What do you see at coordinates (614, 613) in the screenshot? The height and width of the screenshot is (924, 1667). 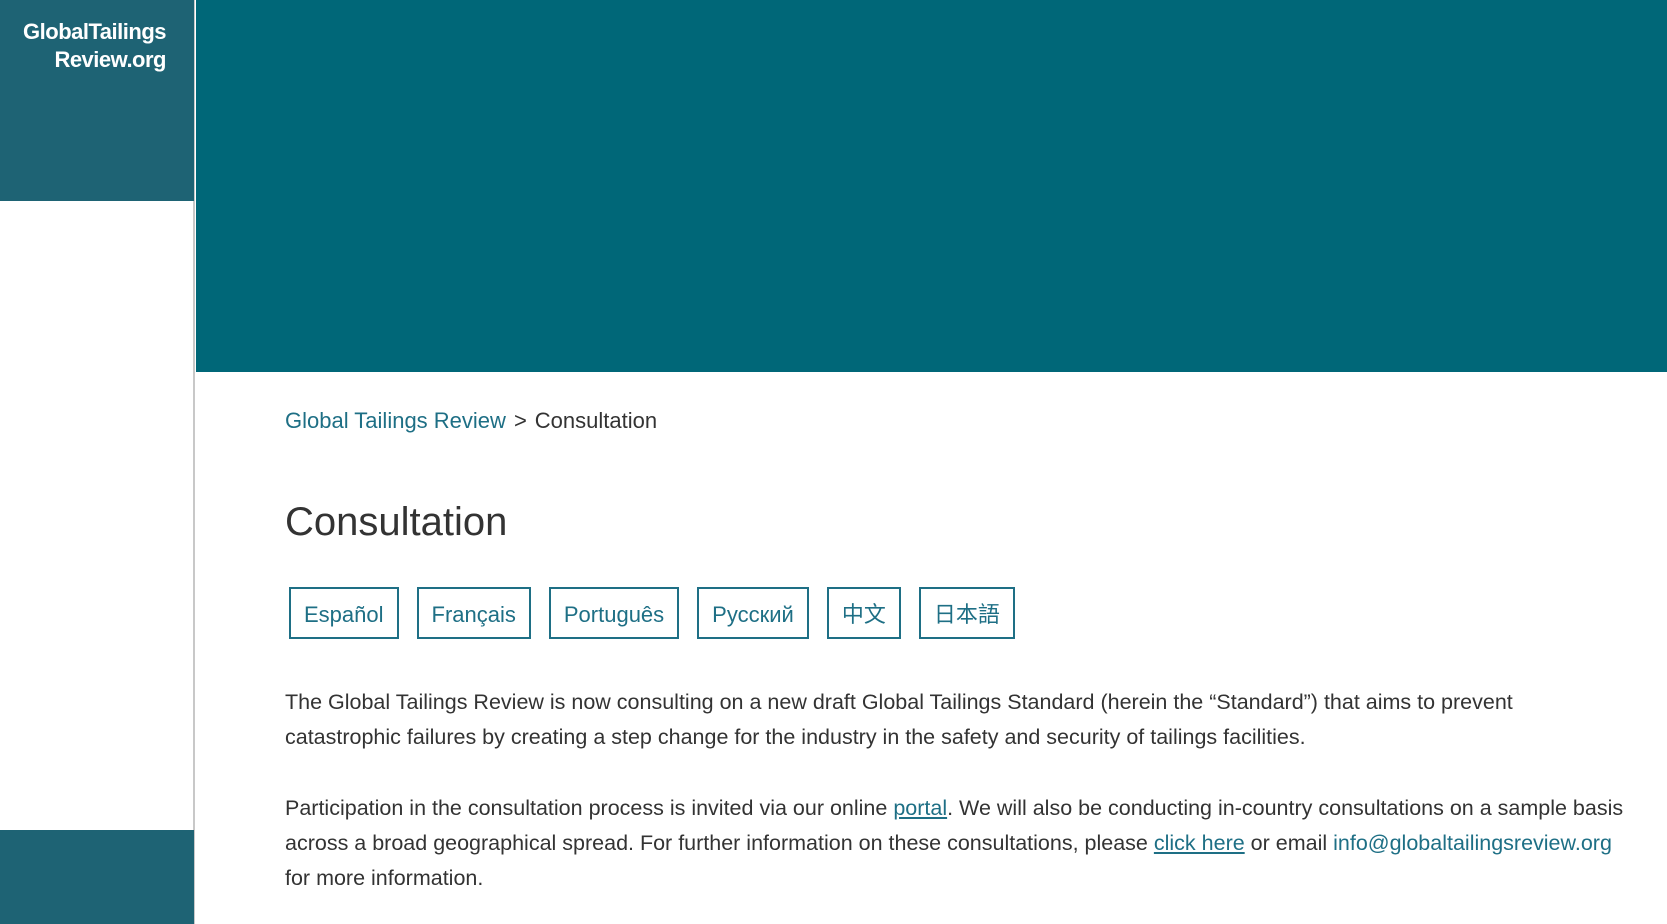 I see `language-button-portuguese: Português` at bounding box center [614, 613].